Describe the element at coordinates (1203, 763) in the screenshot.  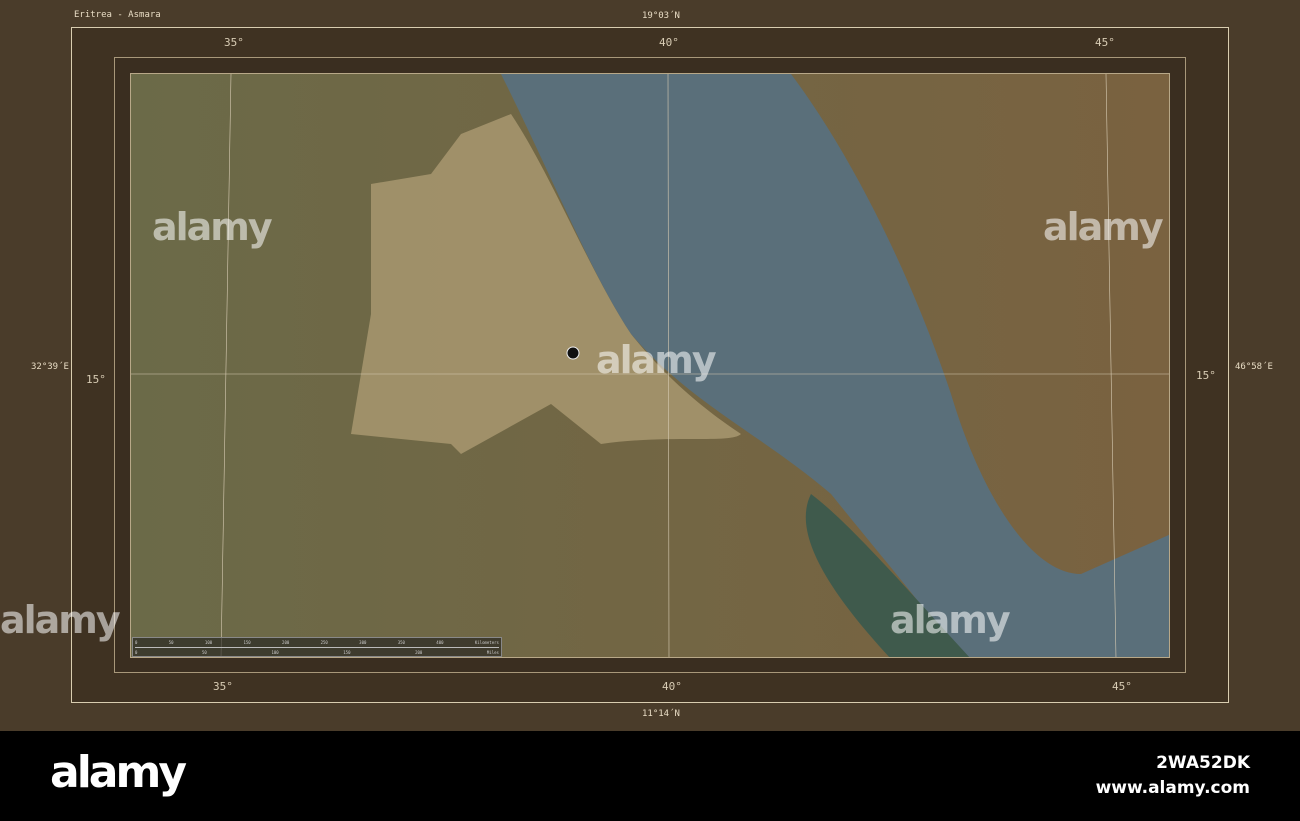
I see `image-id: 2WA52DK` at that location.